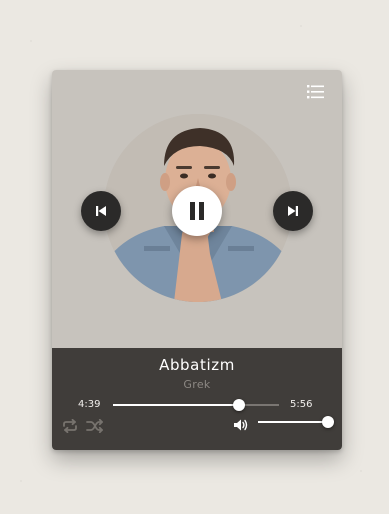 This screenshot has height=514, width=389. I want to click on volume-slider, so click(296, 422).